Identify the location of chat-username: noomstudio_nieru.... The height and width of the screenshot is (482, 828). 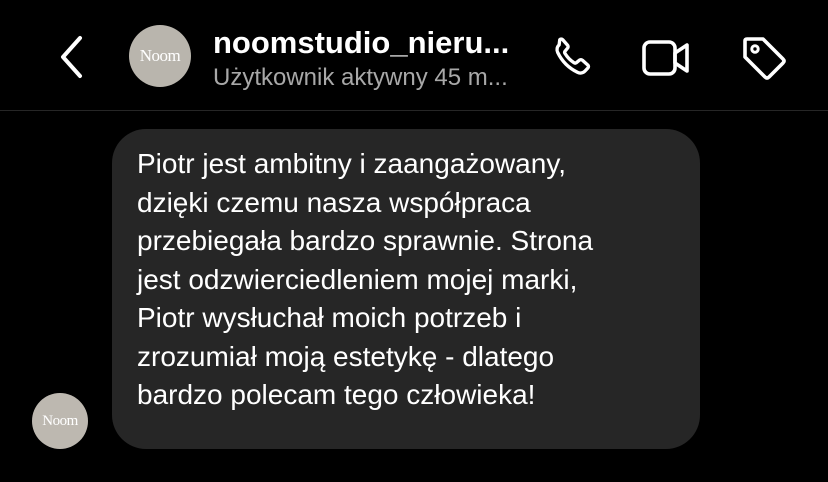
(373, 43).